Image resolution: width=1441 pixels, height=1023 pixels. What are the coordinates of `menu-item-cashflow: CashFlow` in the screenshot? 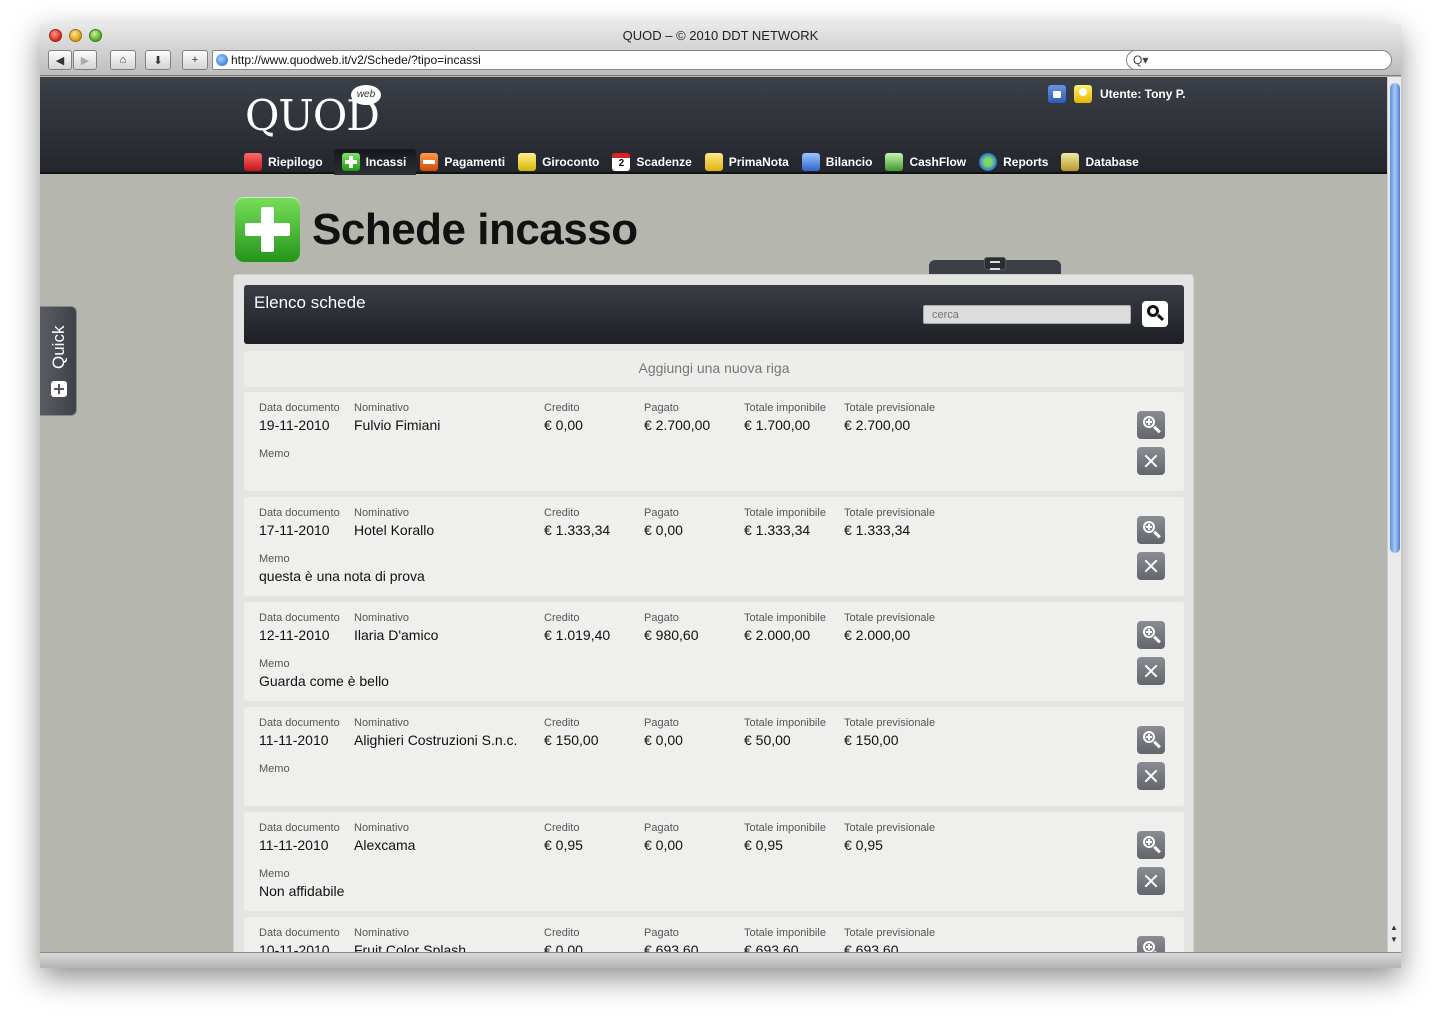 It's located at (929, 162).